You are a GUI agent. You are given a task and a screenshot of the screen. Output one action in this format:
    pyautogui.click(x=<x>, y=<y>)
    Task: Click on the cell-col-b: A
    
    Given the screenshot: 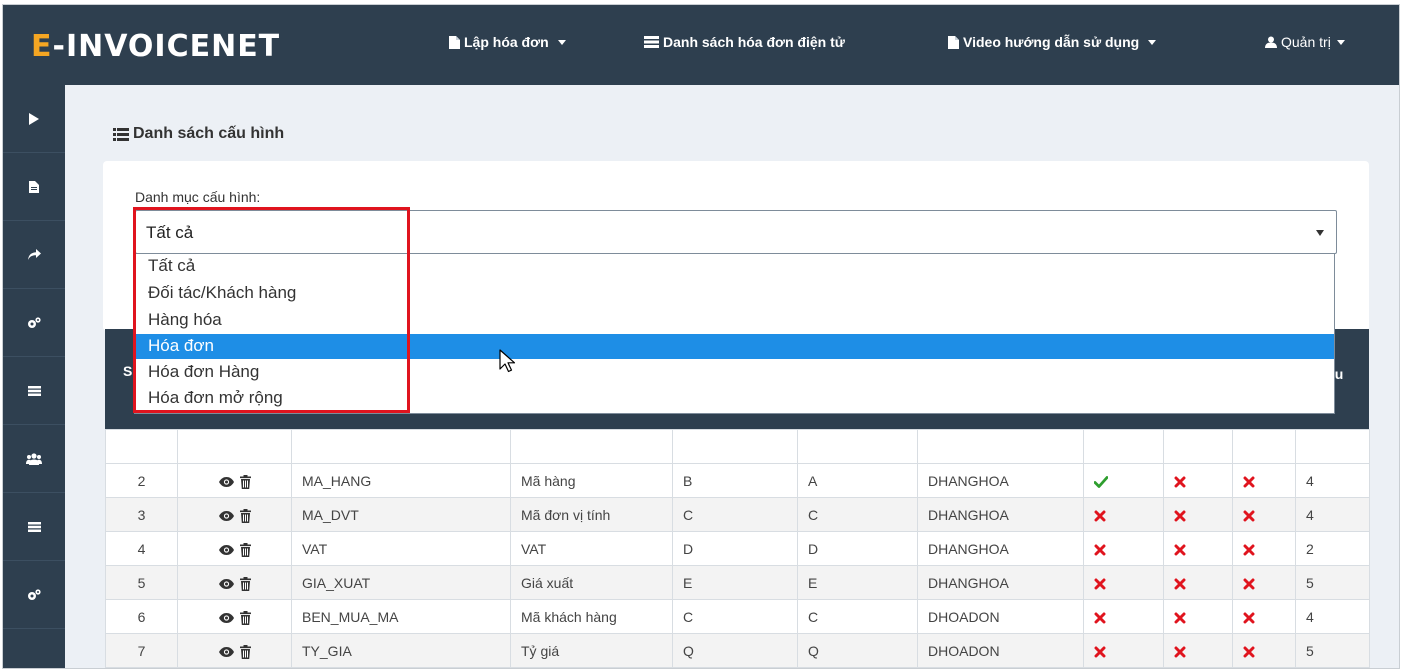 What is the action you would take?
    pyautogui.click(x=857, y=480)
    